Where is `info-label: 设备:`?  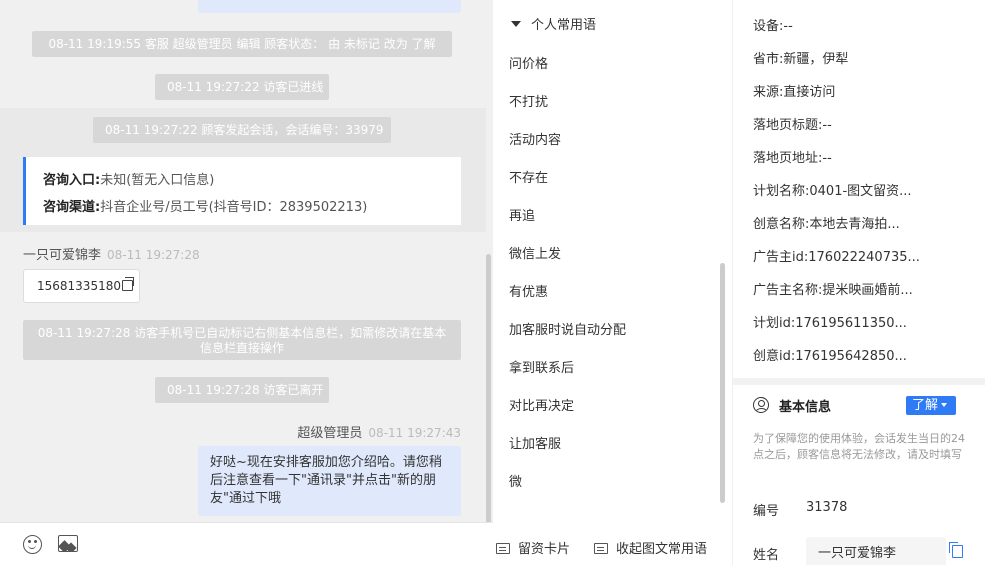
info-label: 设备: is located at coordinates (768, 26).